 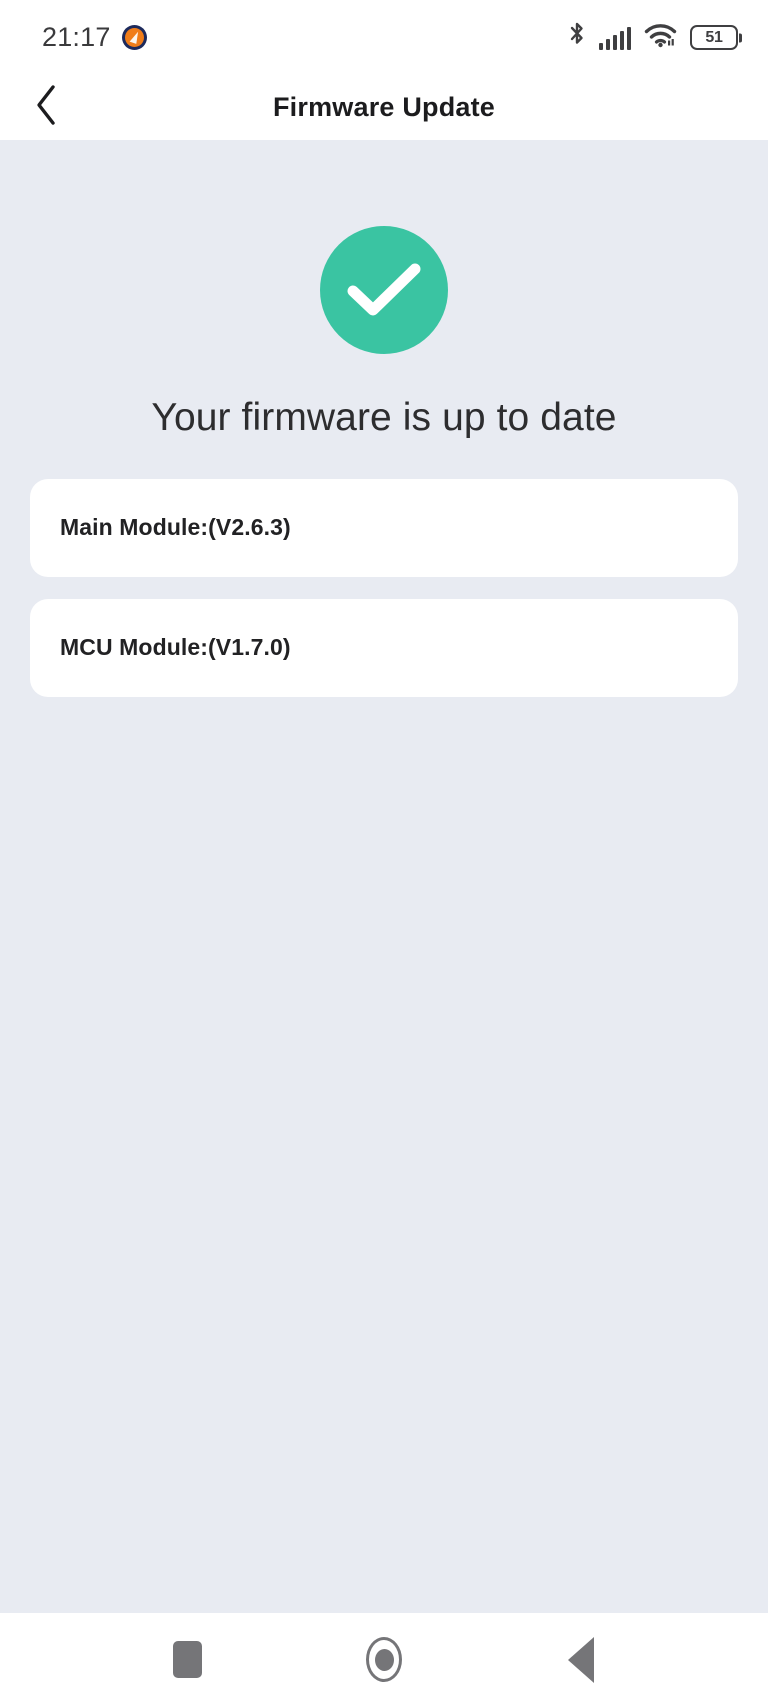 I want to click on recents-button, so click(x=187, y=1660).